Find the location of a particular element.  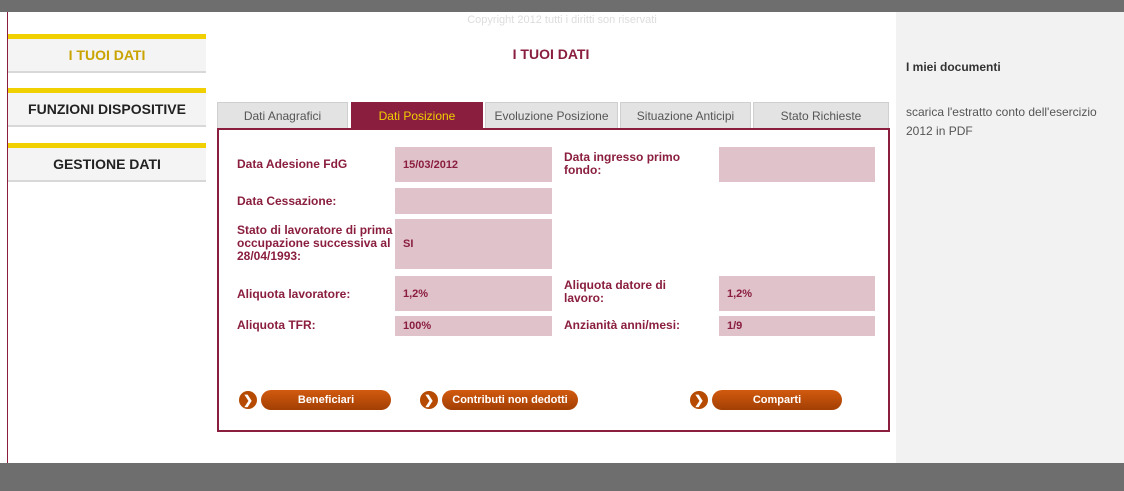

link-line-1: scarica l'estratto conto dell'esercizio is located at coordinates (1001, 112).